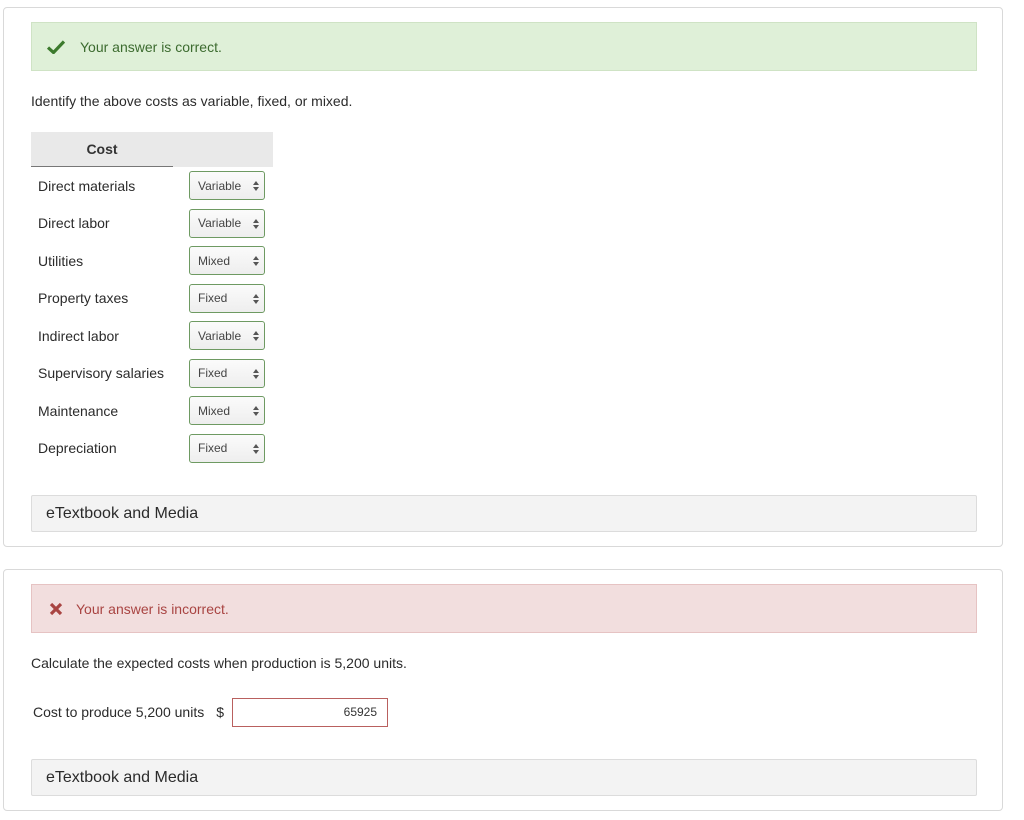  I want to click on answer-row: Cost to produce 5,200 units $ 65925, so click(210, 712).